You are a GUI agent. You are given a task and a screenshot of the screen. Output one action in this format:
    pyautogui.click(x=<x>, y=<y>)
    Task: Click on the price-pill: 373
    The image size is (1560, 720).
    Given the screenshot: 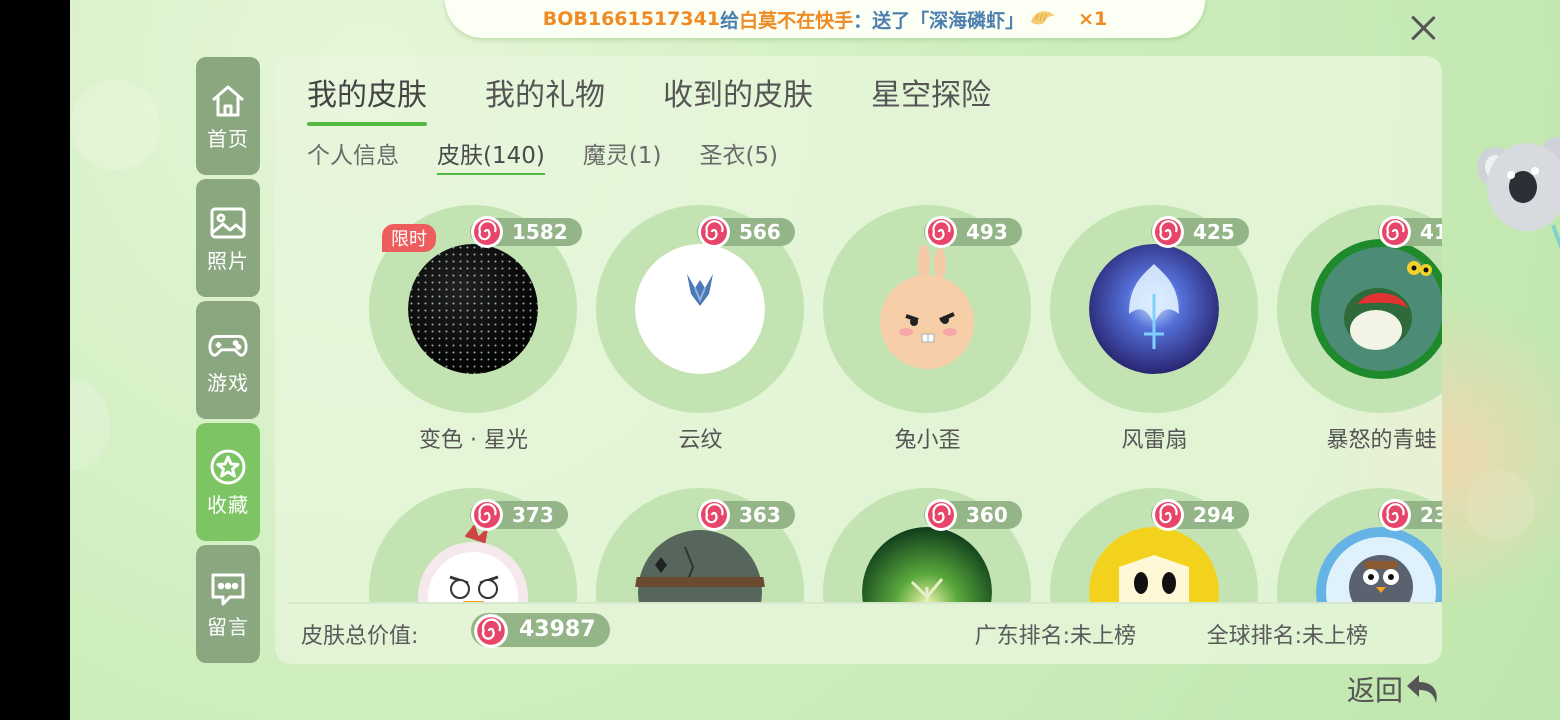 What is the action you would take?
    pyautogui.click(x=519, y=515)
    